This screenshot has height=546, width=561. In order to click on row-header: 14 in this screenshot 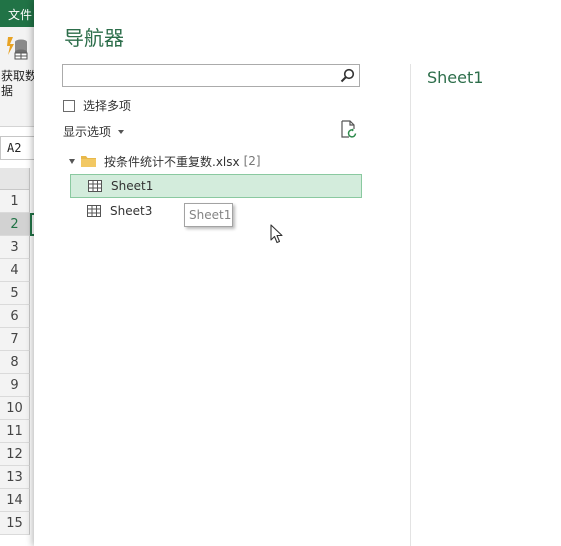, I will do `click(15, 500)`.